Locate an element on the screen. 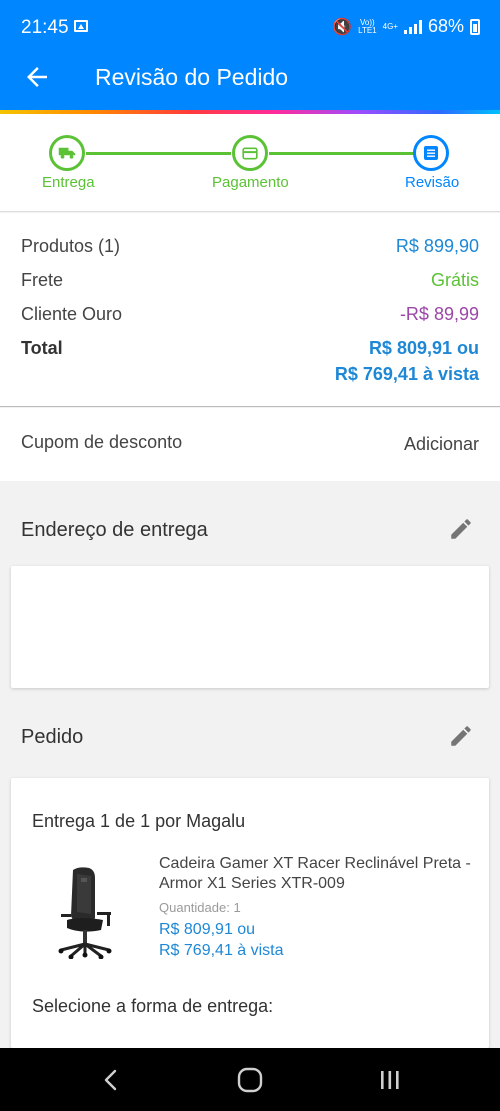  checkout-stepper: Entrega Pagamento Revisão is located at coordinates (250, 163).